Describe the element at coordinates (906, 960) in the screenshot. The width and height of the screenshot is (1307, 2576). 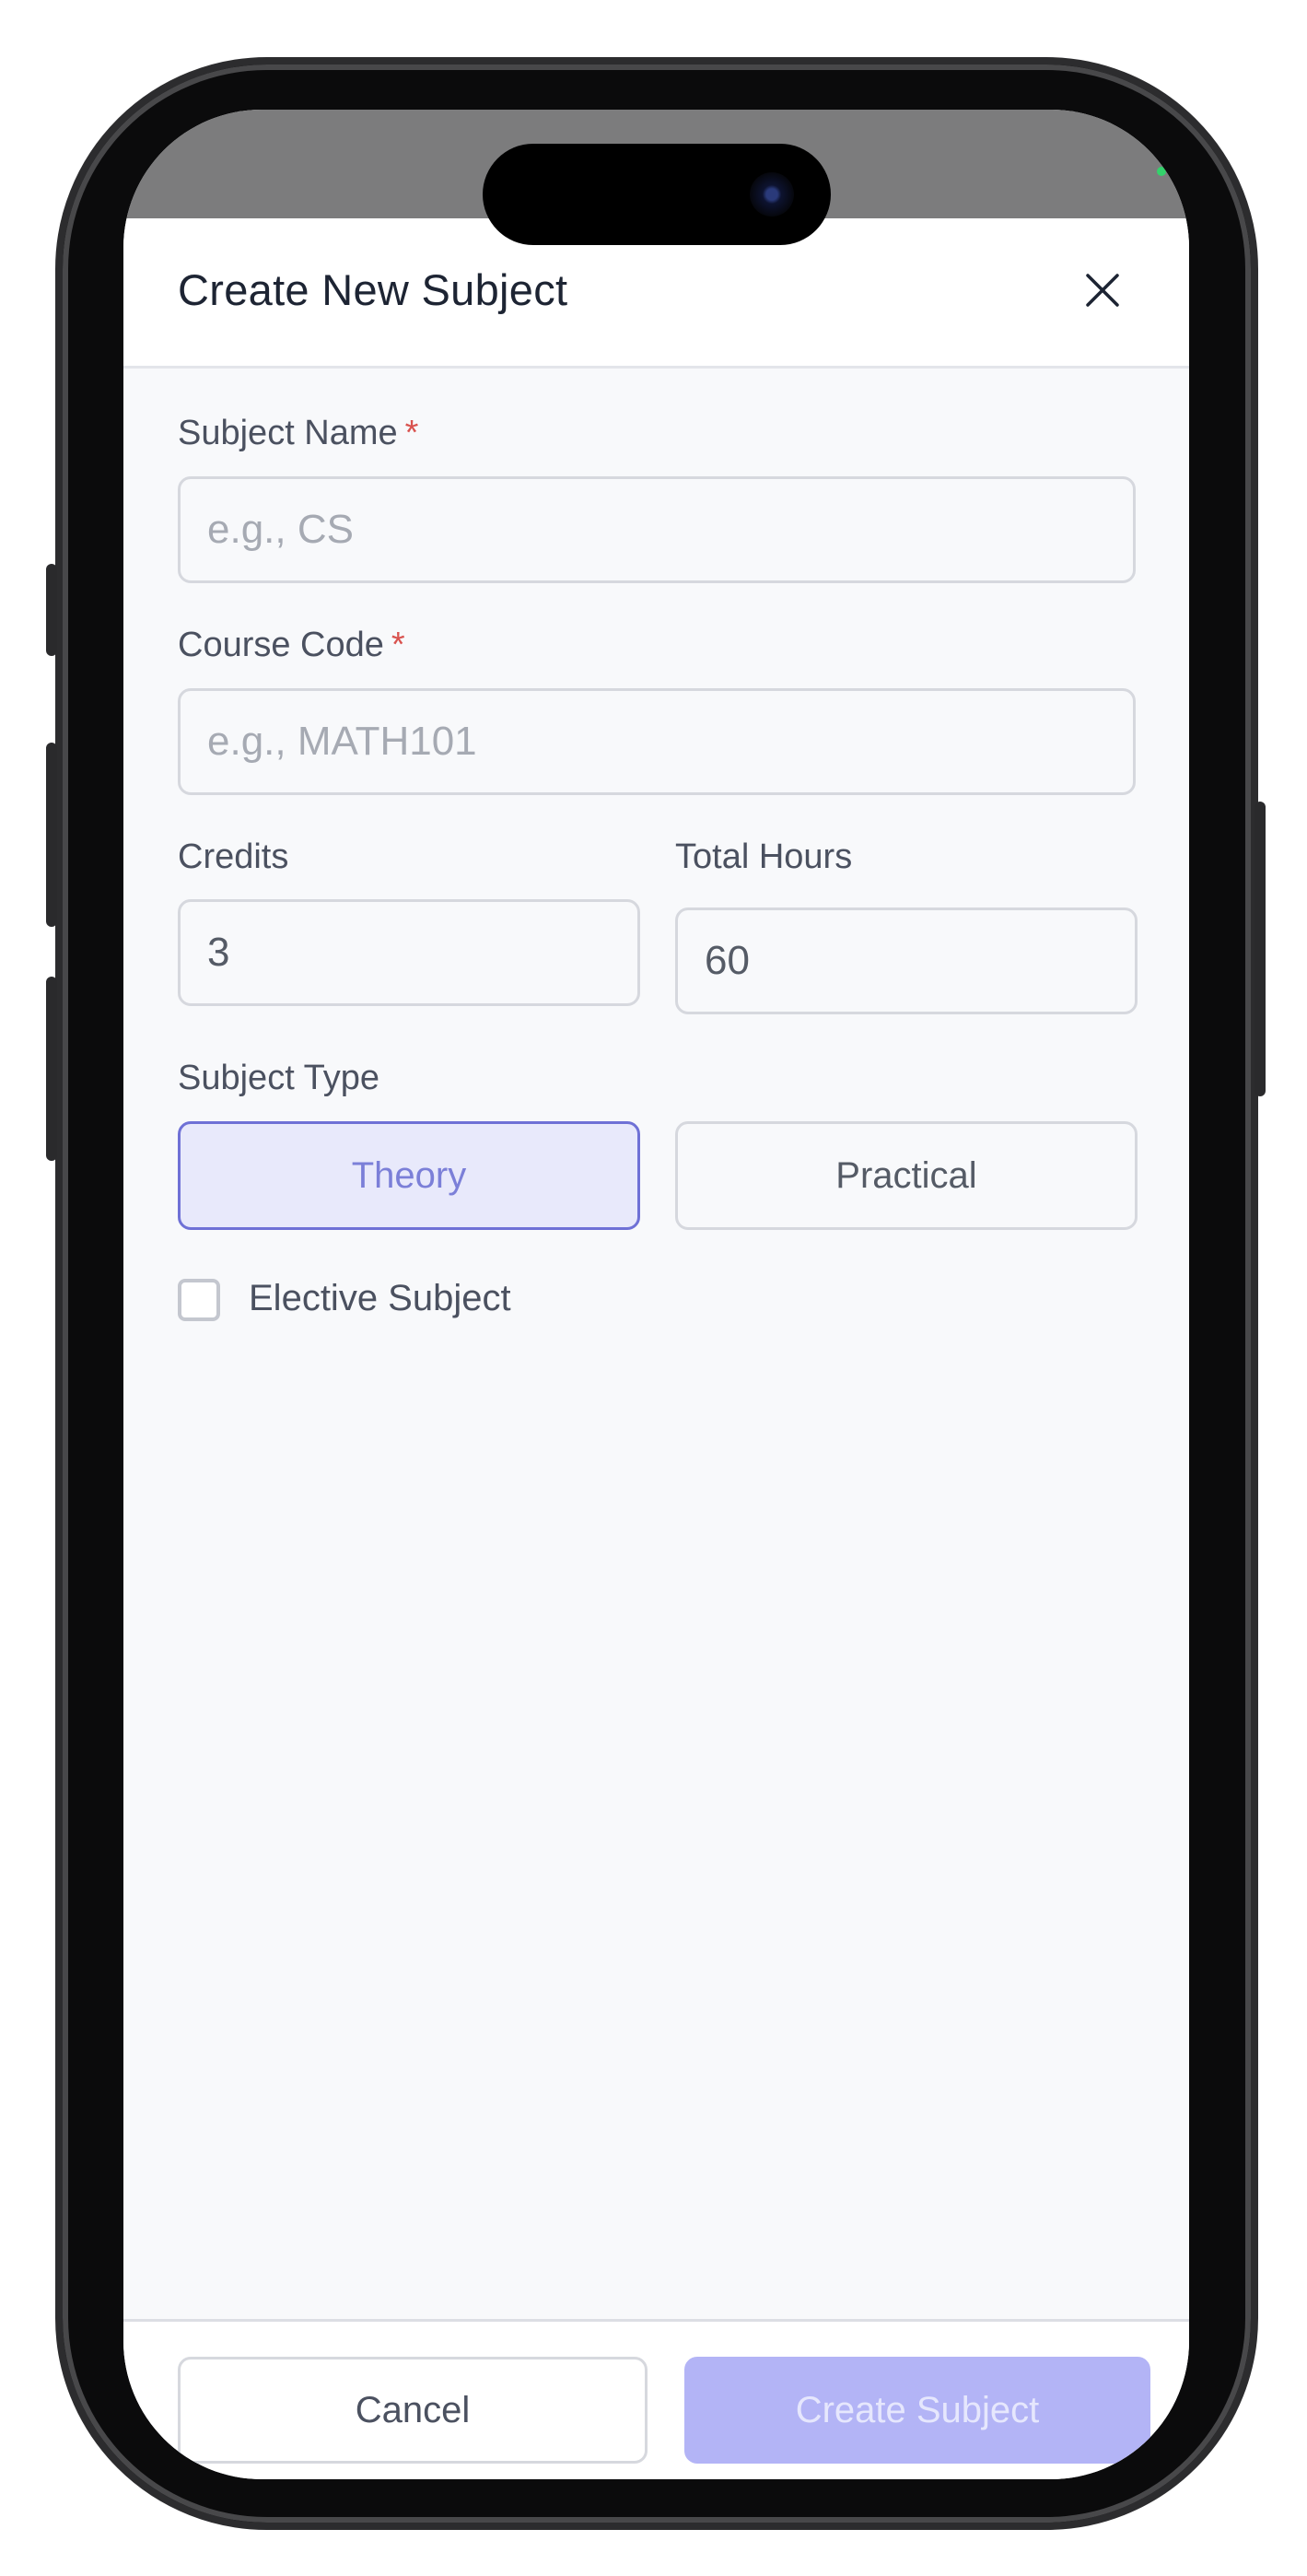
I see `total-hours-input: 60` at that location.